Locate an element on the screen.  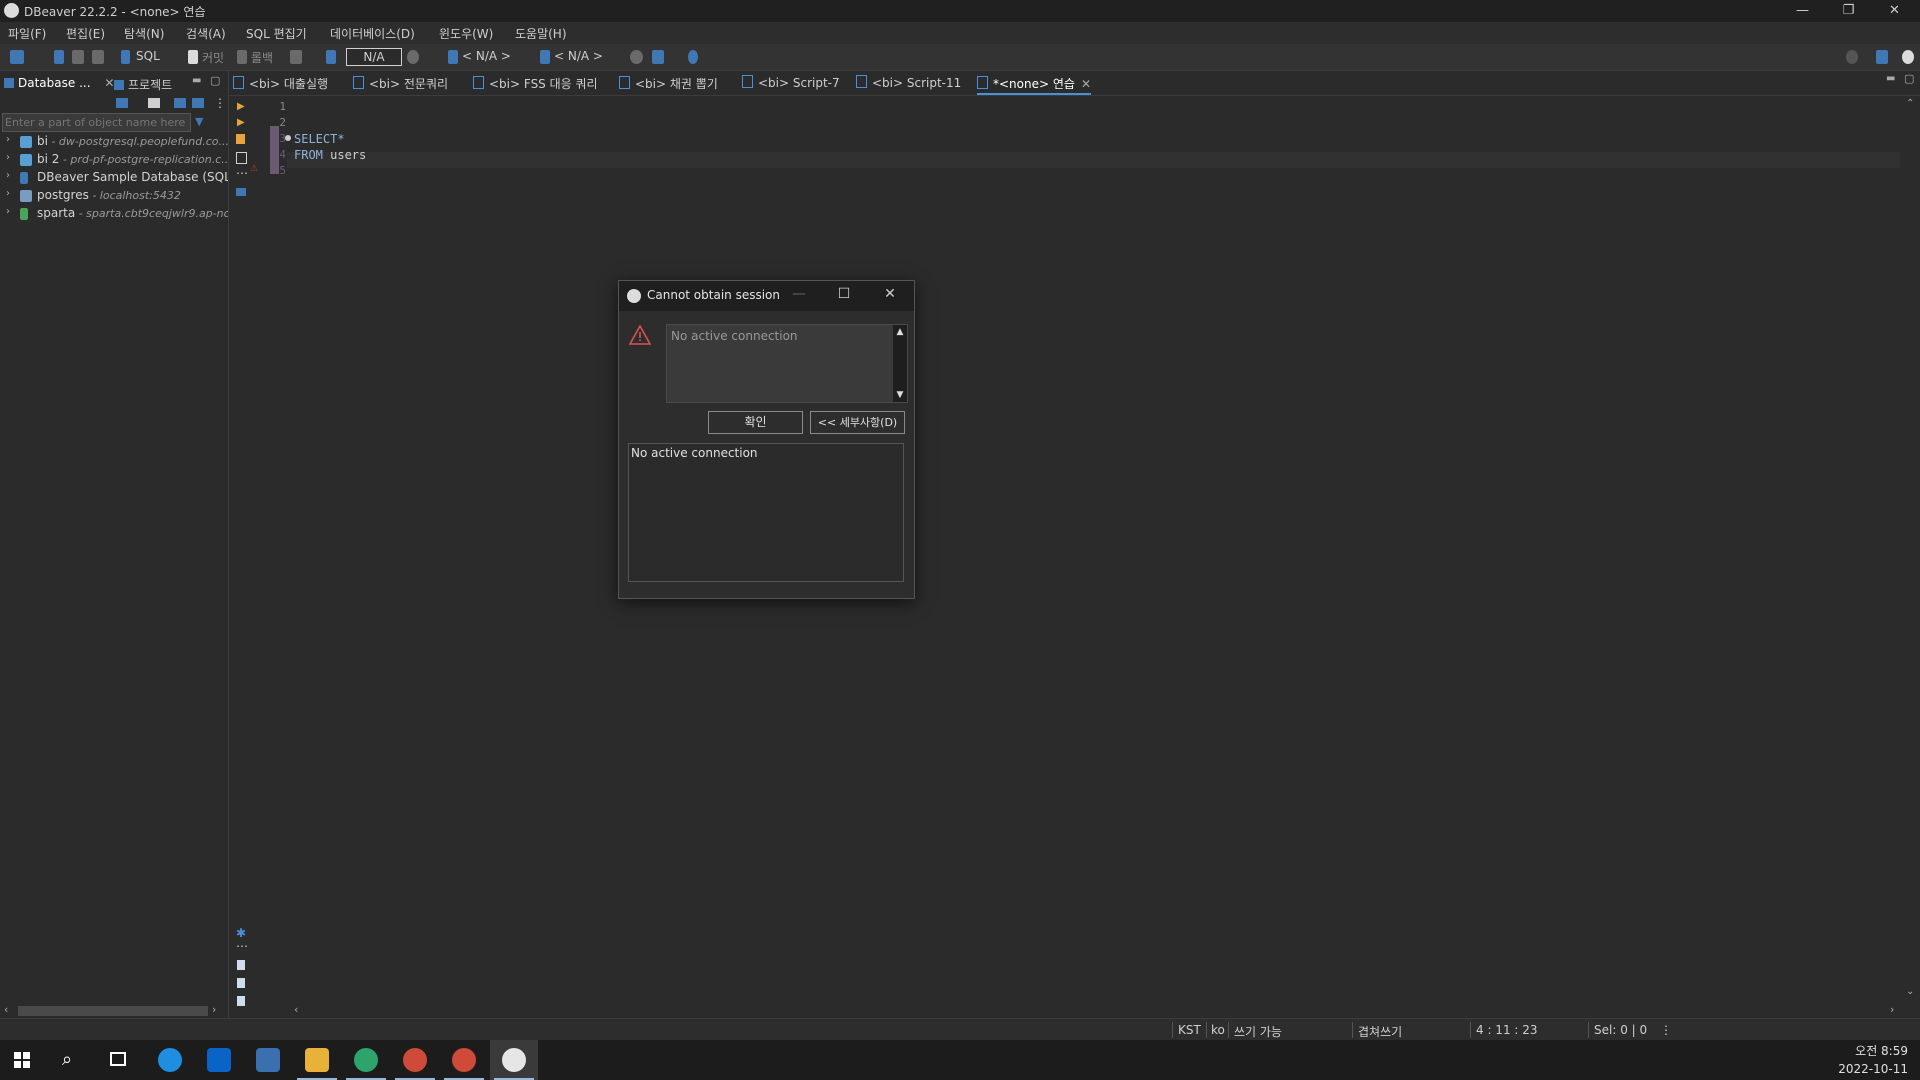
panels-toggle-icon: ✱ is located at coordinates (241, 933).